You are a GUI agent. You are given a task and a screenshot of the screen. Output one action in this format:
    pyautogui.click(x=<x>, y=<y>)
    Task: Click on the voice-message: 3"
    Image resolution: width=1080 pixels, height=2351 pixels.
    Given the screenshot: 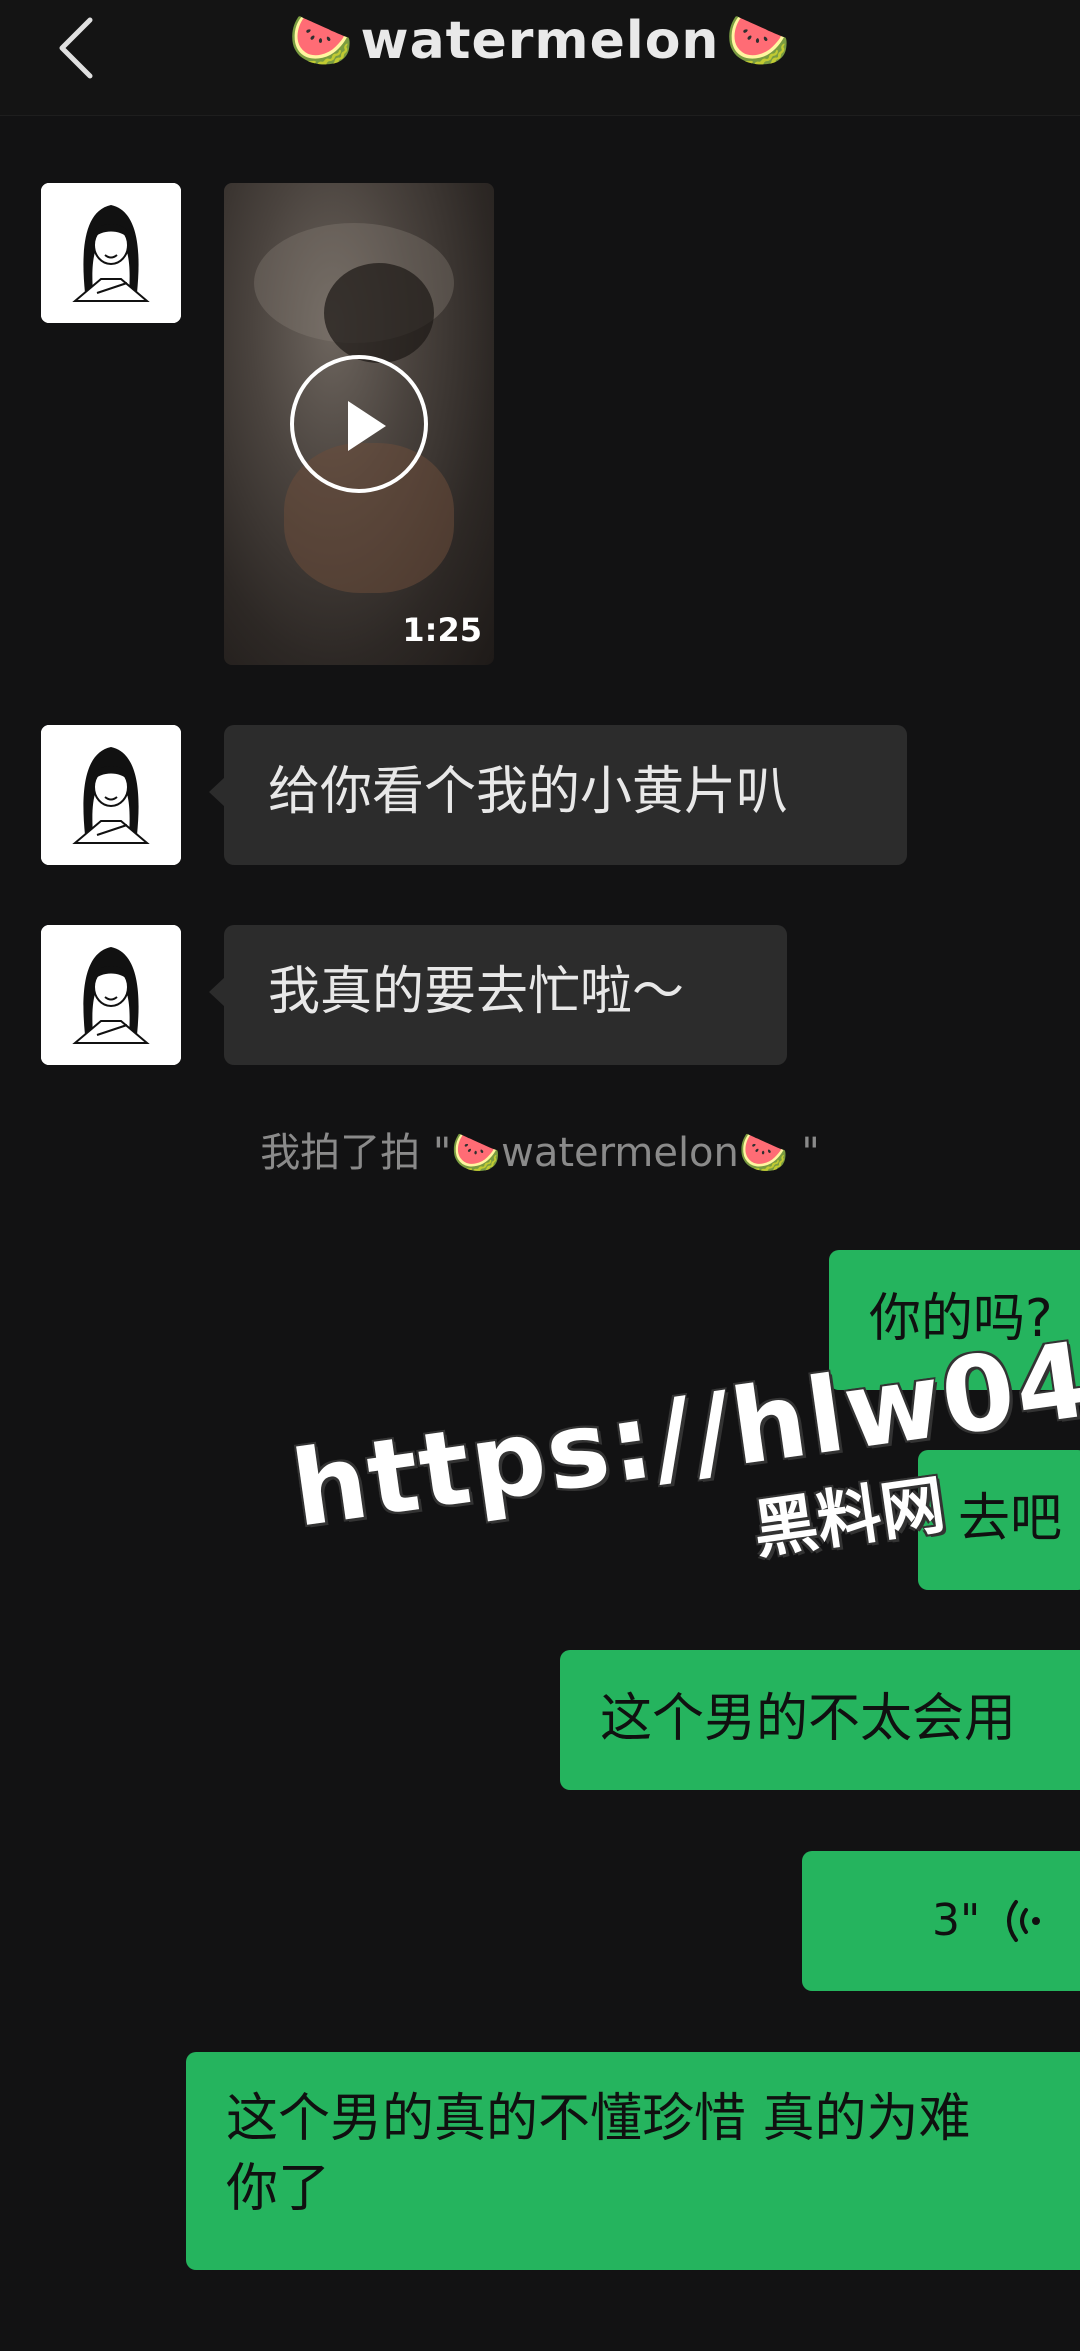 What is the action you would take?
    pyautogui.click(x=941, y=1921)
    